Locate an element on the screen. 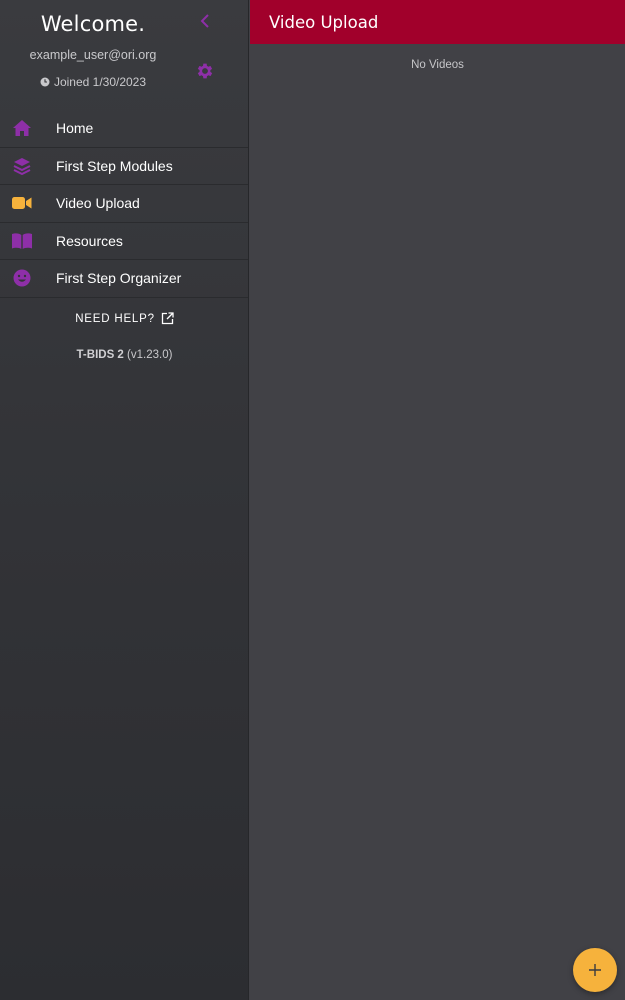 The image size is (625, 1000). chevron-left-icon is located at coordinates (204, 21).